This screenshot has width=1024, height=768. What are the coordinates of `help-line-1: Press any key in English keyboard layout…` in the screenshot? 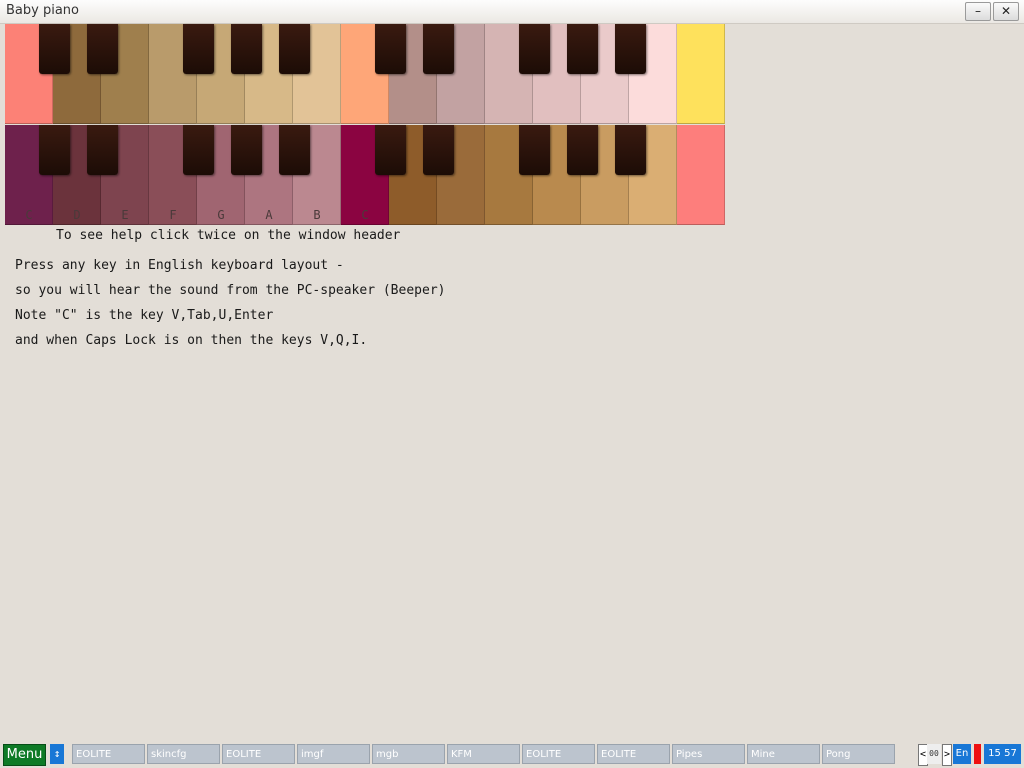 It's located at (179, 265).